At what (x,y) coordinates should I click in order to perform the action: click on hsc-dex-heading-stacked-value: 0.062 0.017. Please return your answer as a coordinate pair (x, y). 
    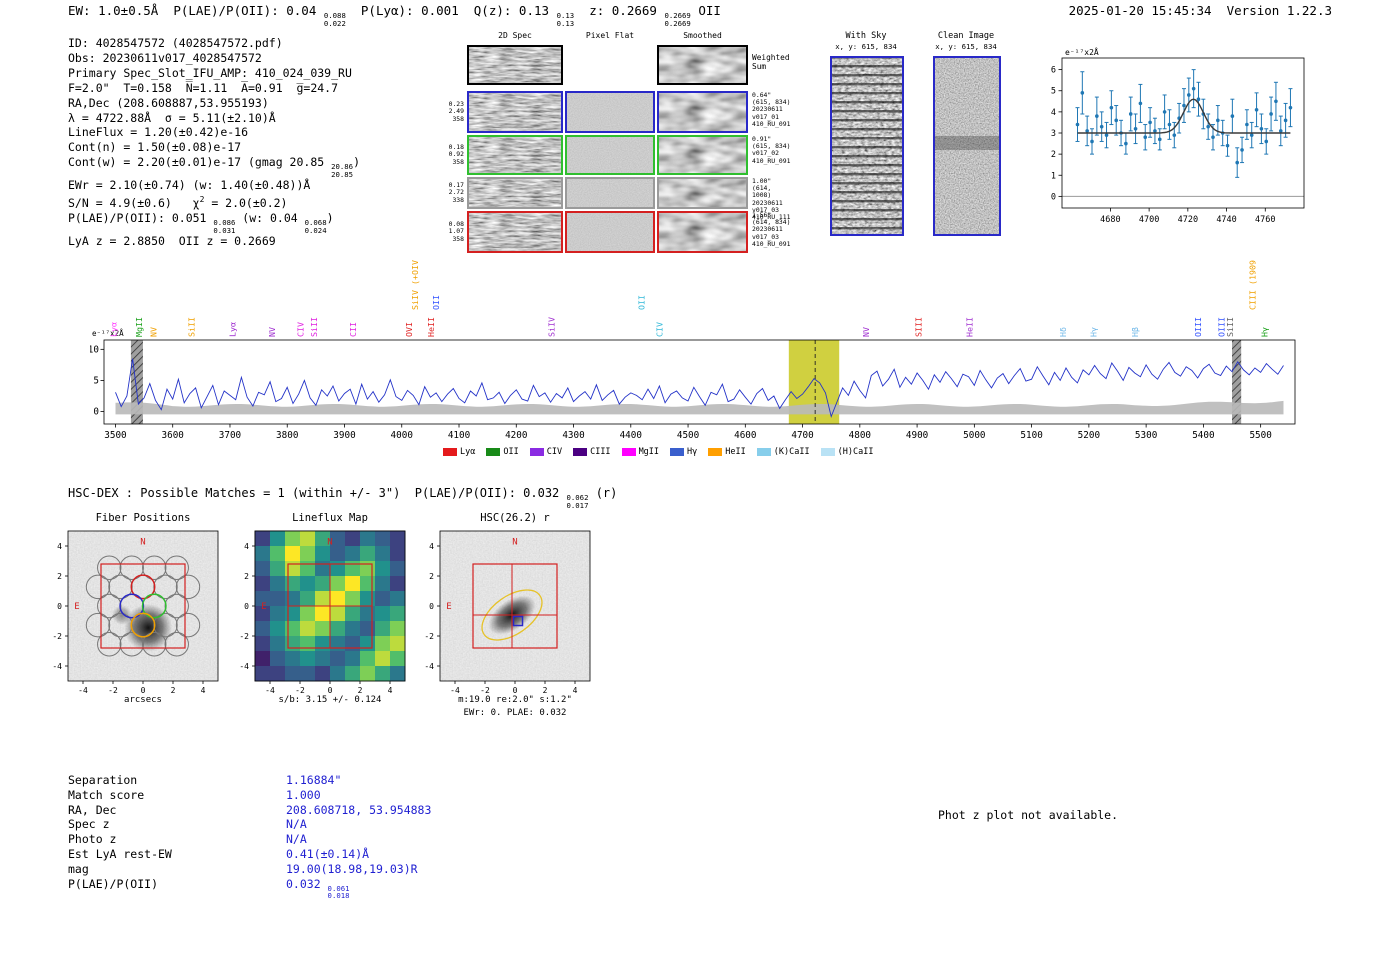
    Looking at the image, I should click on (578, 501).